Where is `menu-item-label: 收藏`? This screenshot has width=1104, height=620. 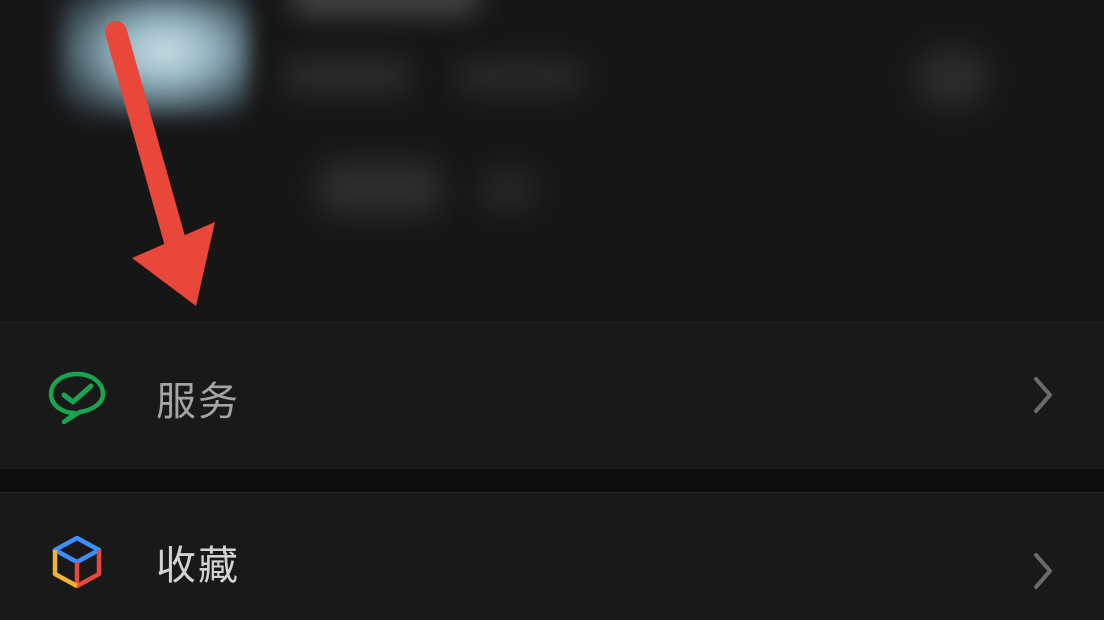 menu-item-label: 收藏 is located at coordinates (198, 566).